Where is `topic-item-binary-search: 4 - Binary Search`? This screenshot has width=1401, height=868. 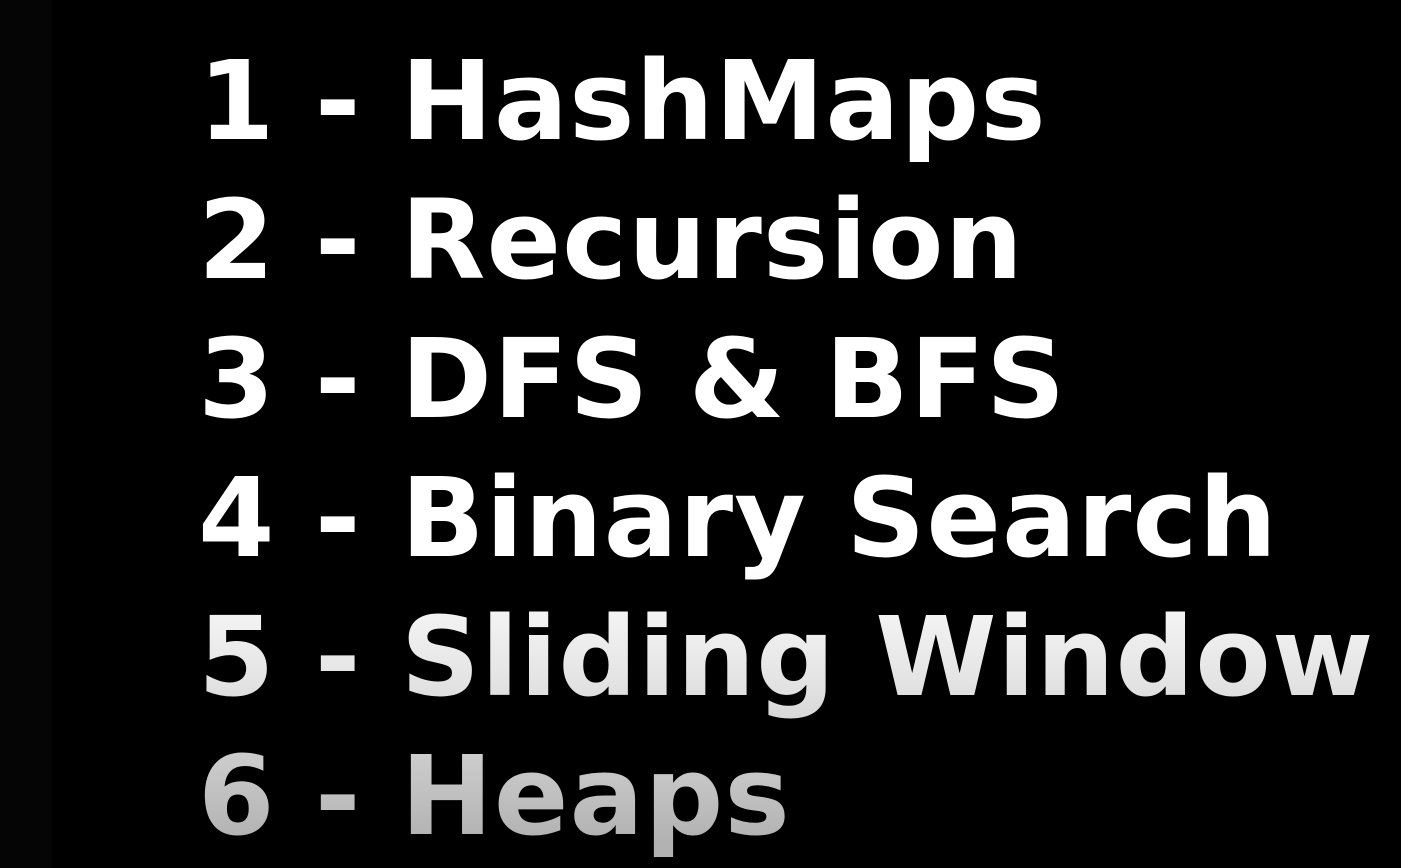 topic-item-binary-search: 4 - Binary Search is located at coordinates (786, 518).